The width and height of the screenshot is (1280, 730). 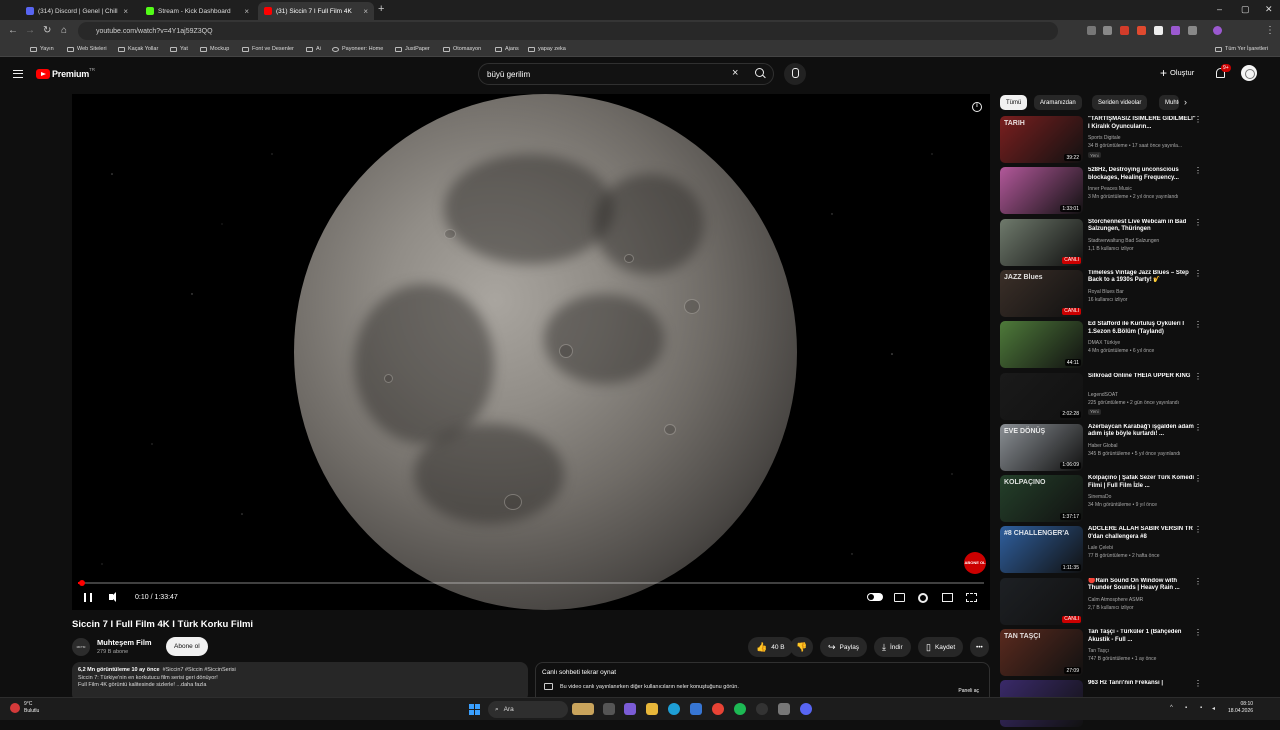 I want to click on video-thumbnail: #8 CHALLENGER'A 1:11:35, so click(x=1041, y=550).